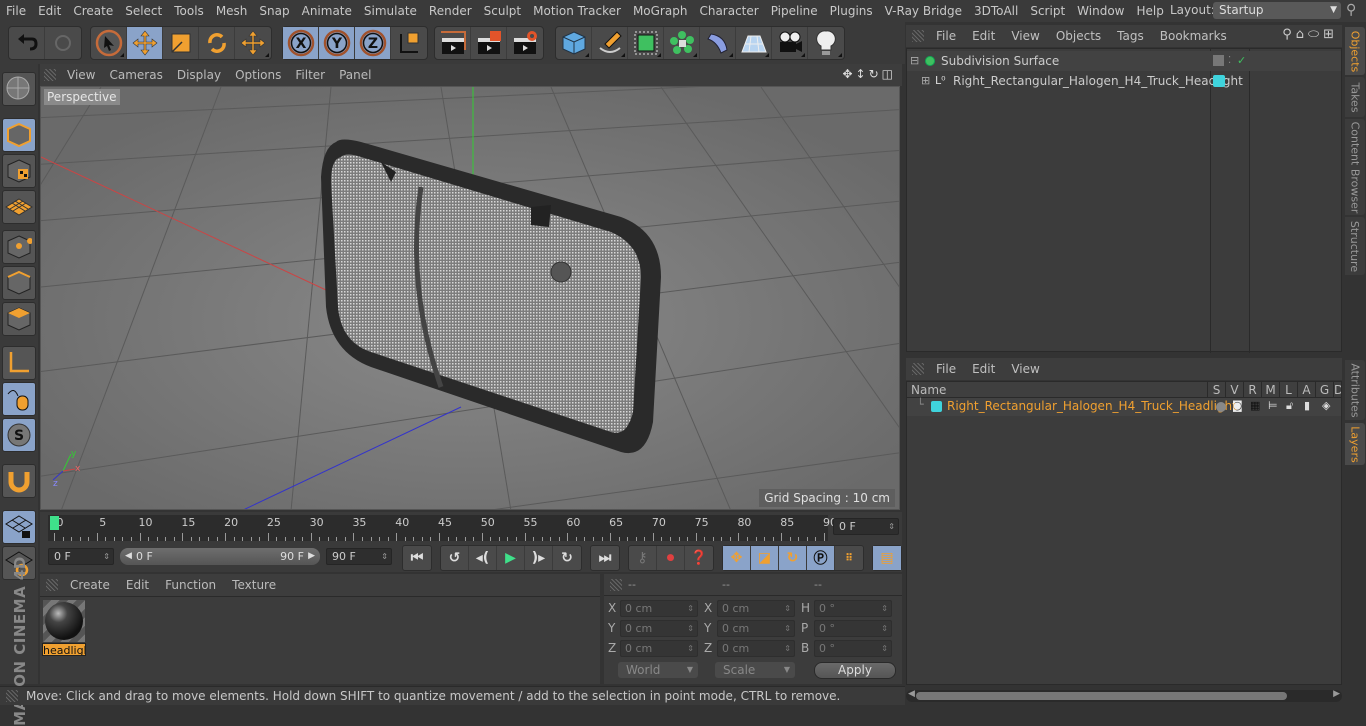  Describe the element at coordinates (1234, 390) in the screenshot. I see `col-view: V` at that location.